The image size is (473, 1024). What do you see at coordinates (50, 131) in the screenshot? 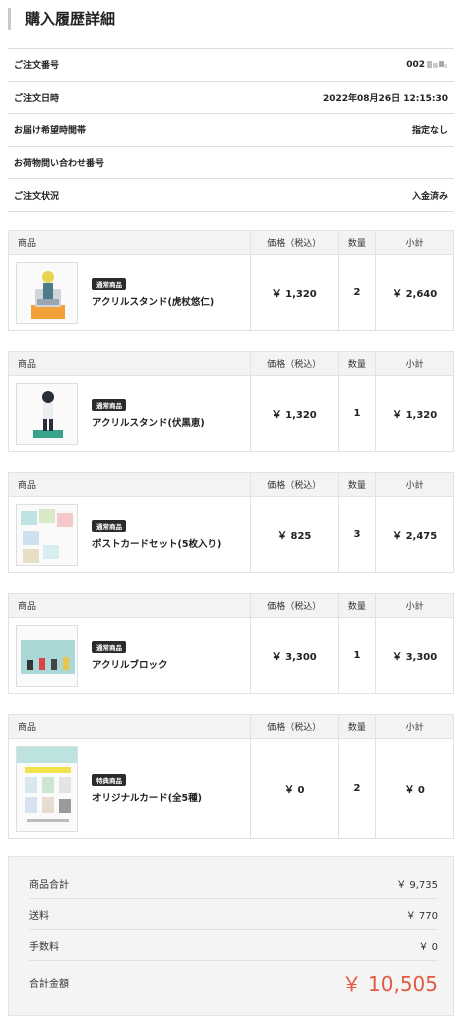
I see `delivery-time-label: お届け希望時間帯` at bounding box center [50, 131].